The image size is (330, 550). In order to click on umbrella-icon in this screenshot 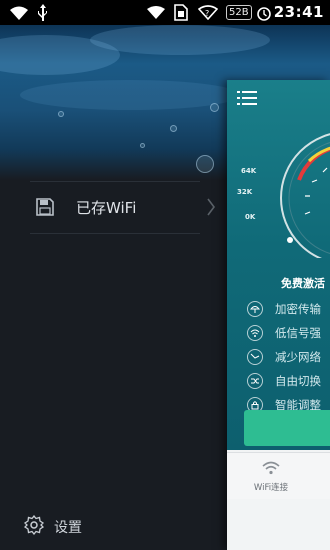, I will do `click(255, 309)`.